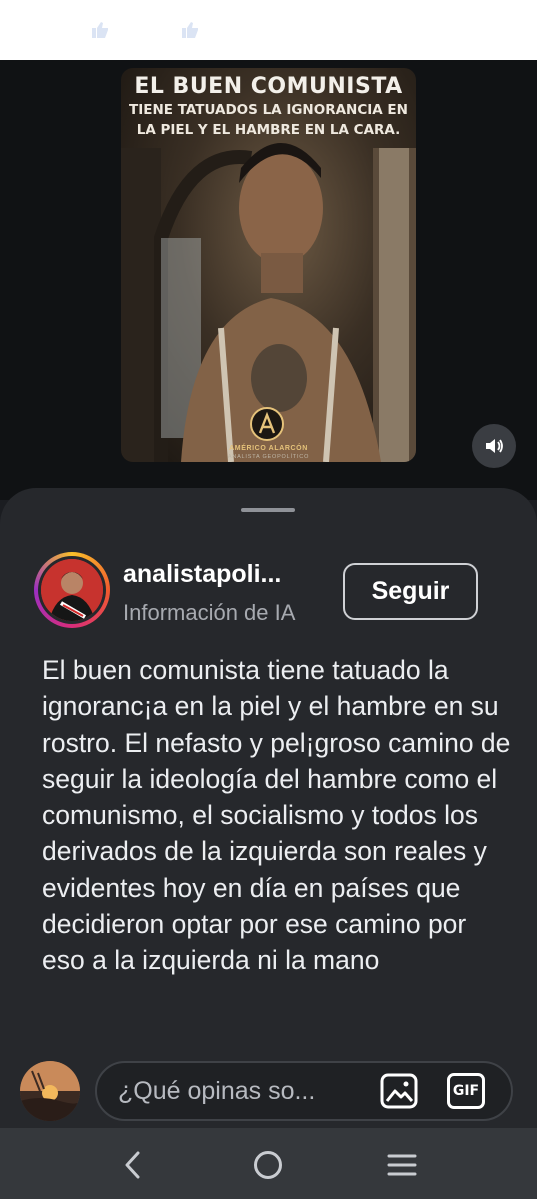 The width and height of the screenshot is (537, 1199). What do you see at coordinates (268, 86) in the screenshot?
I see `poster-title: EL BUEN COMUNISTA` at bounding box center [268, 86].